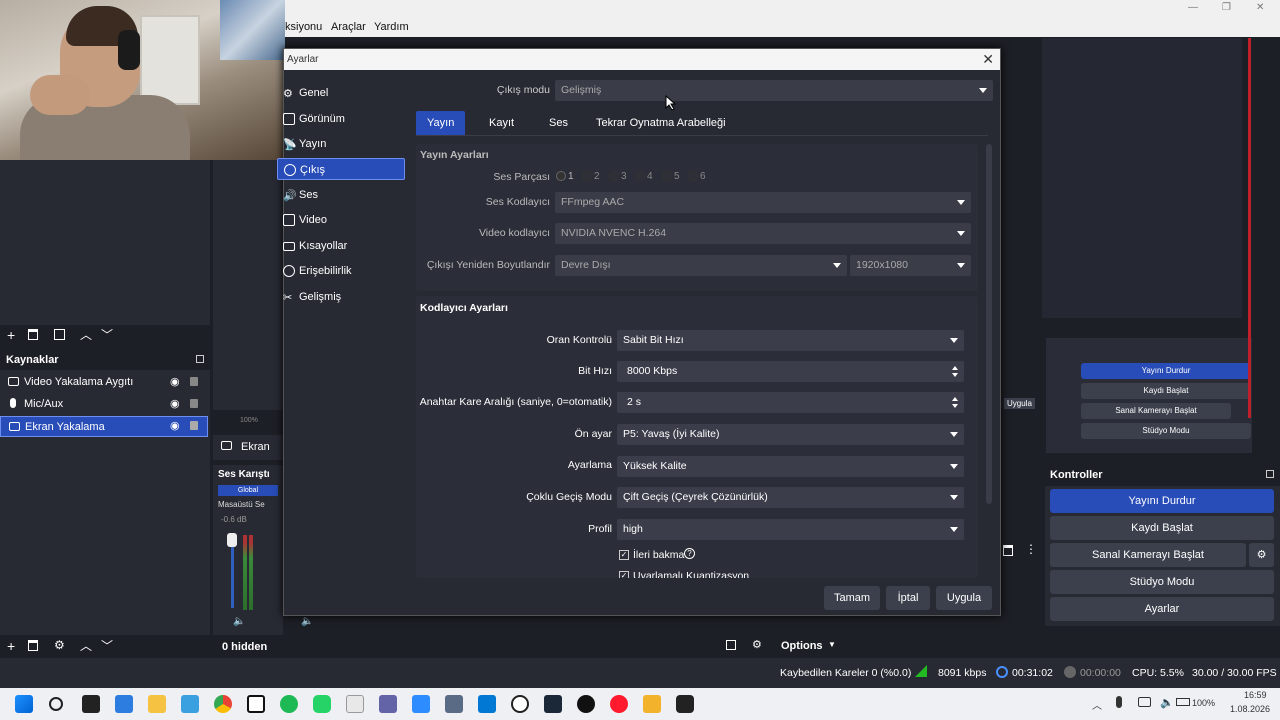 The width and height of the screenshot is (1280, 720). What do you see at coordinates (104, 426) in the screenshot?
I see `source-item-selected: Ekran Yakalama ◉` at bounding box center [104, 426].